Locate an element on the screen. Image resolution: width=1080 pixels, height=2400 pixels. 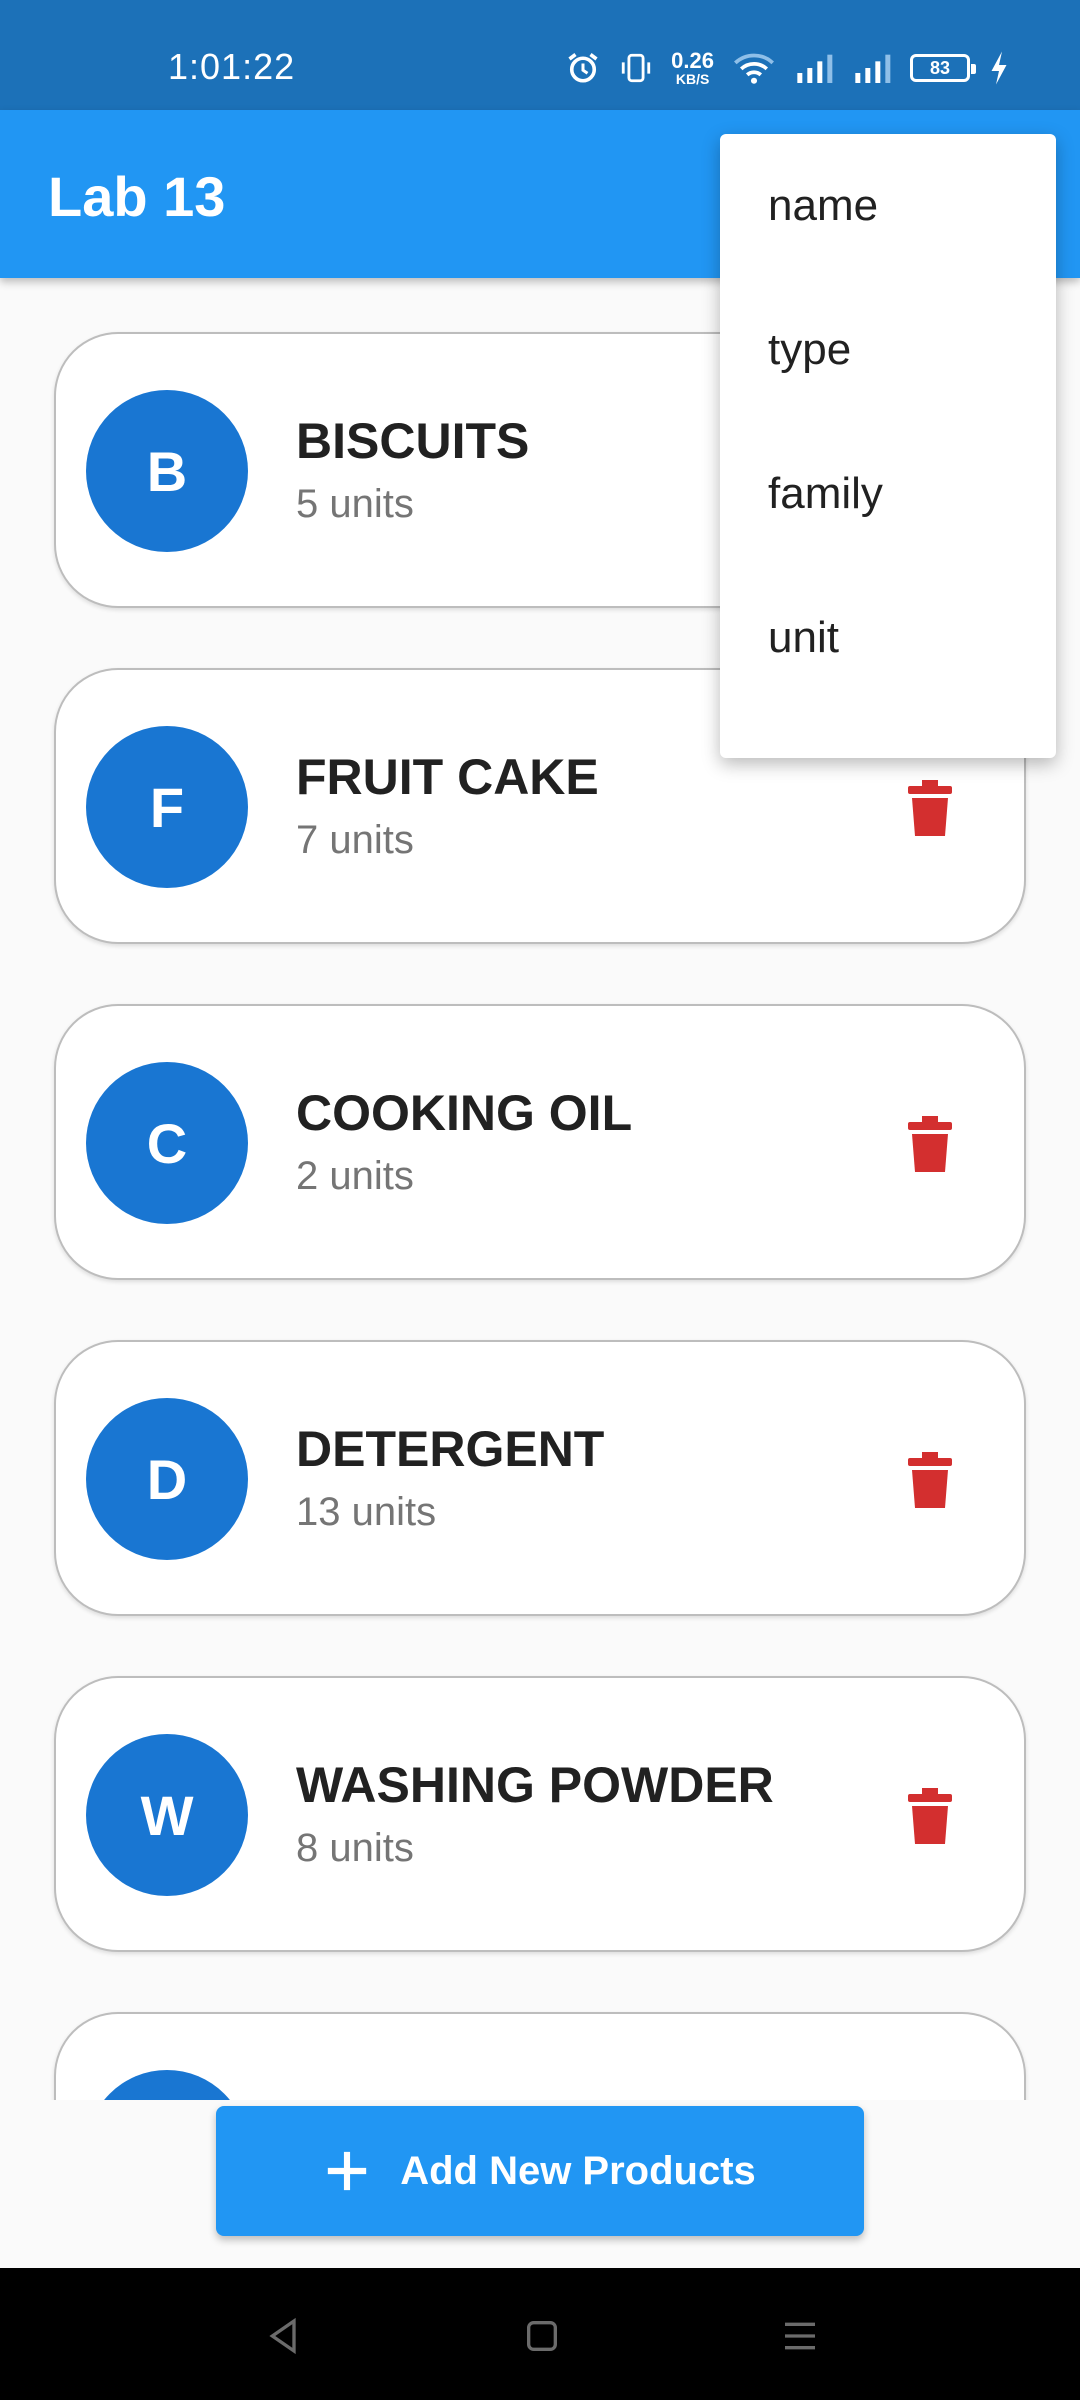
avatar: B is located at coordinates (167, 471).